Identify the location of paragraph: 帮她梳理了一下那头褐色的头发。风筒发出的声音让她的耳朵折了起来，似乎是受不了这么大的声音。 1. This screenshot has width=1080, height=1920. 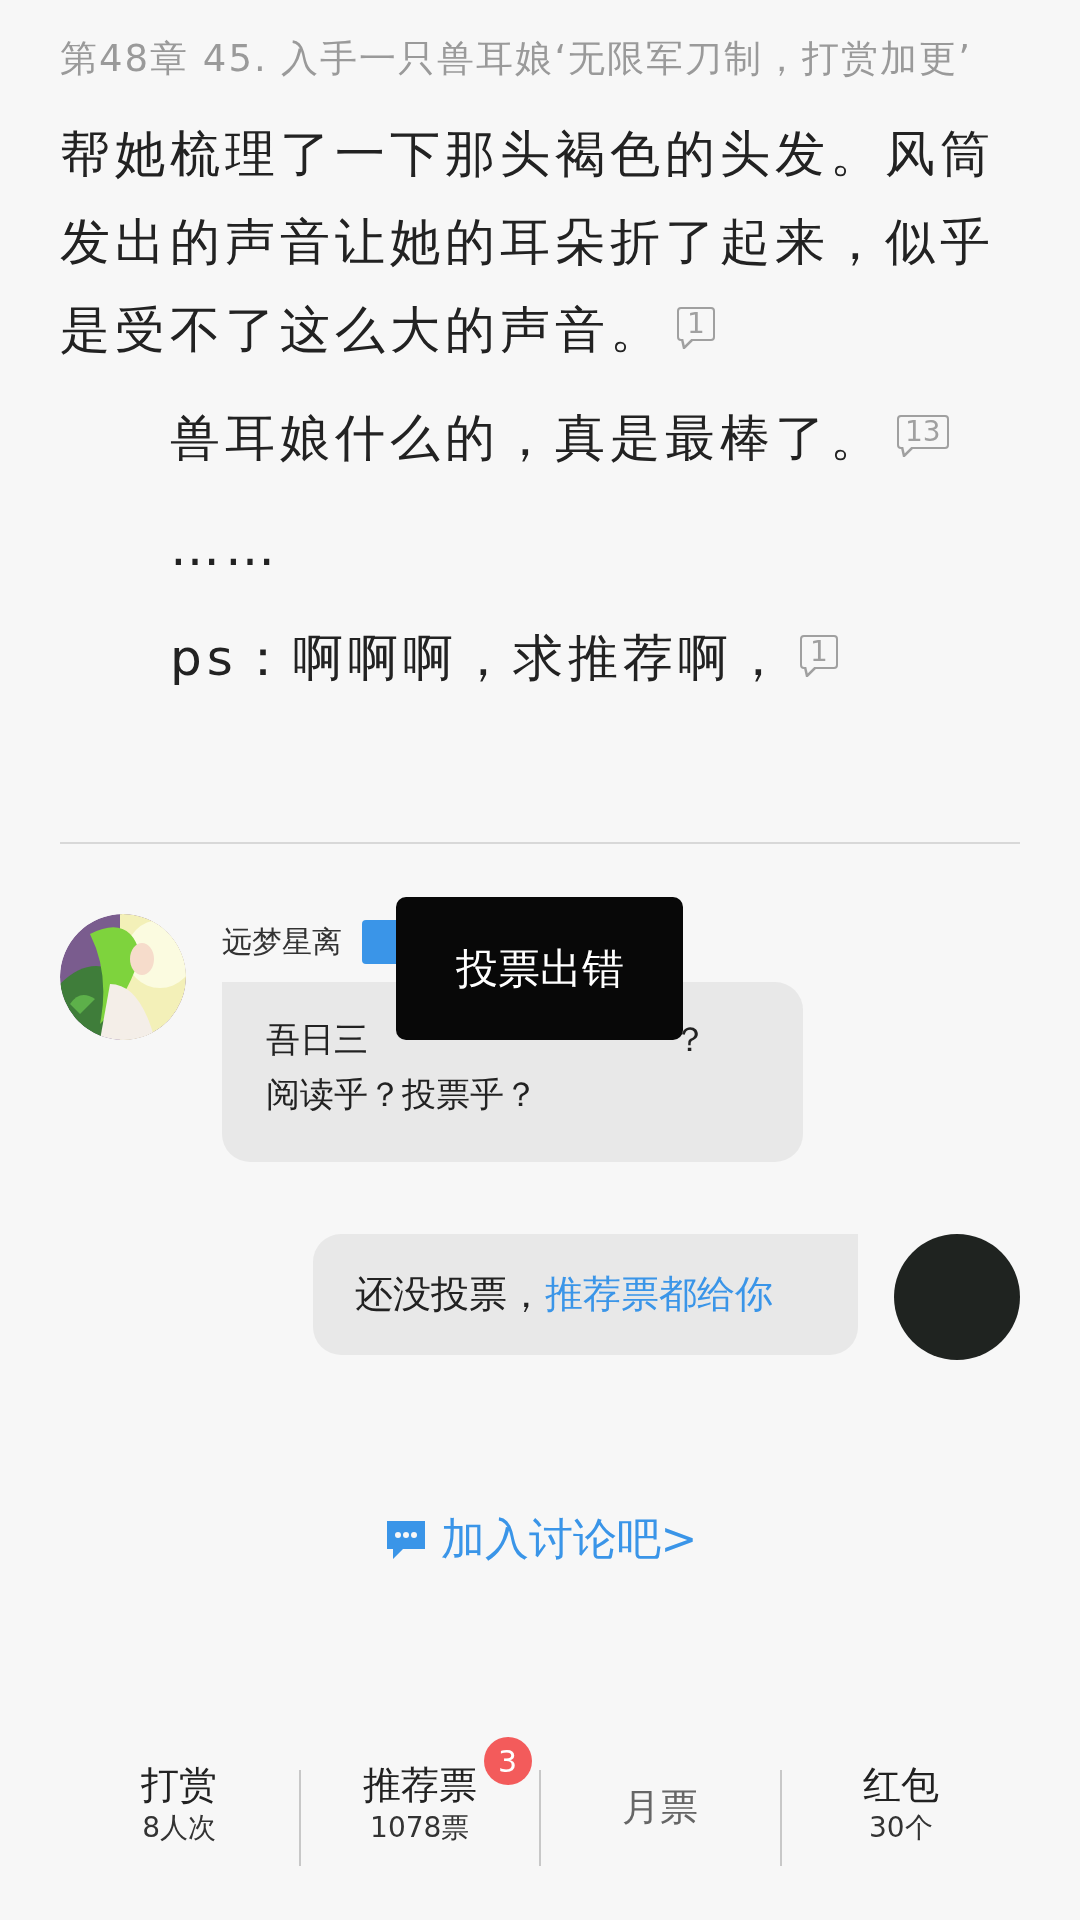
(528, 242).